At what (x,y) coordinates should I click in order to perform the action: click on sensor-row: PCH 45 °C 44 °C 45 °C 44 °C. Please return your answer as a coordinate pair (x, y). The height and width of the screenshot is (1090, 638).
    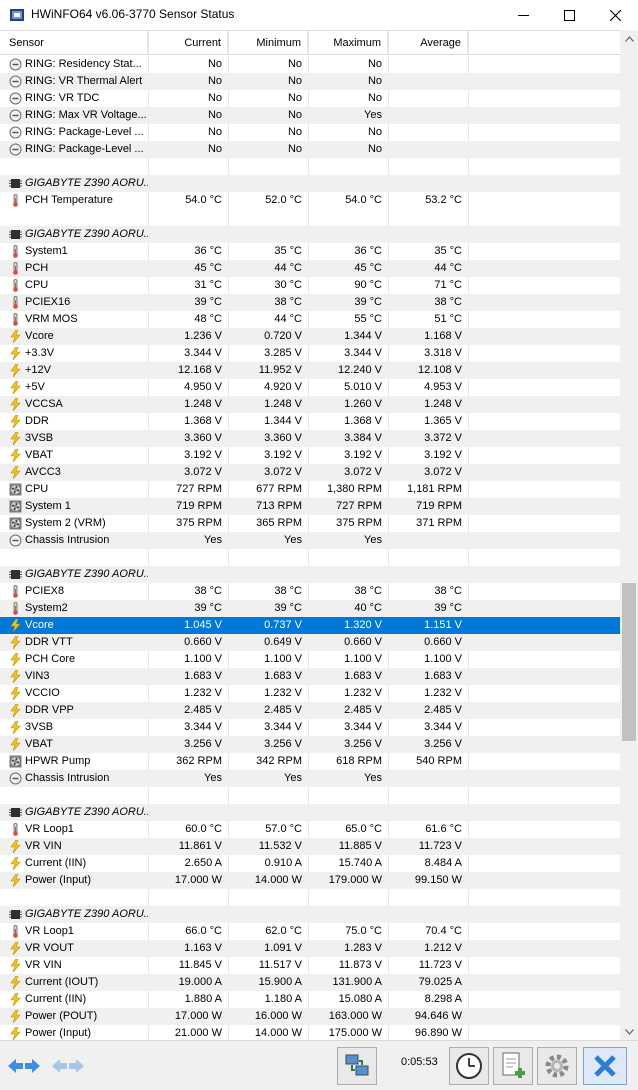
    Looking at the image, I should click on (310, 268).